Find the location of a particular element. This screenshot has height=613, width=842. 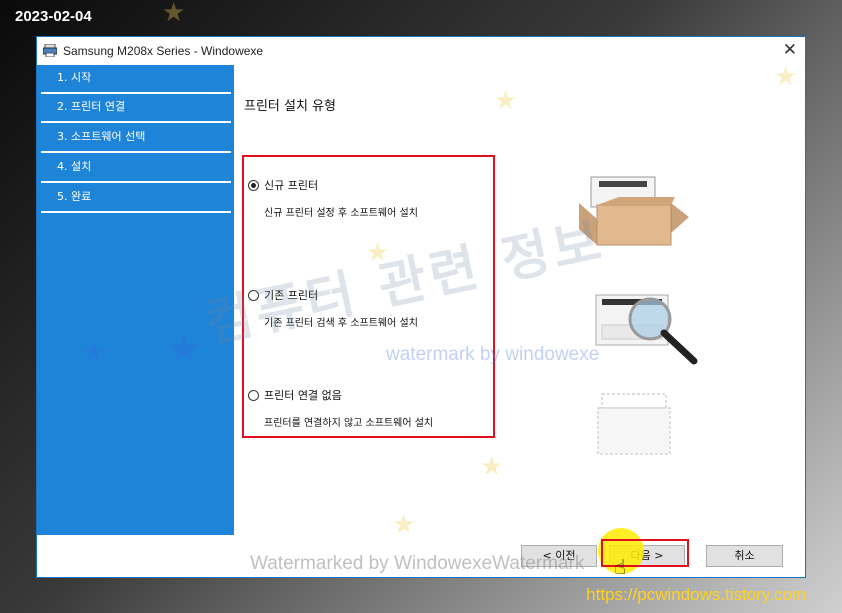

printer-app-icon is located at coordinates (50, 50).